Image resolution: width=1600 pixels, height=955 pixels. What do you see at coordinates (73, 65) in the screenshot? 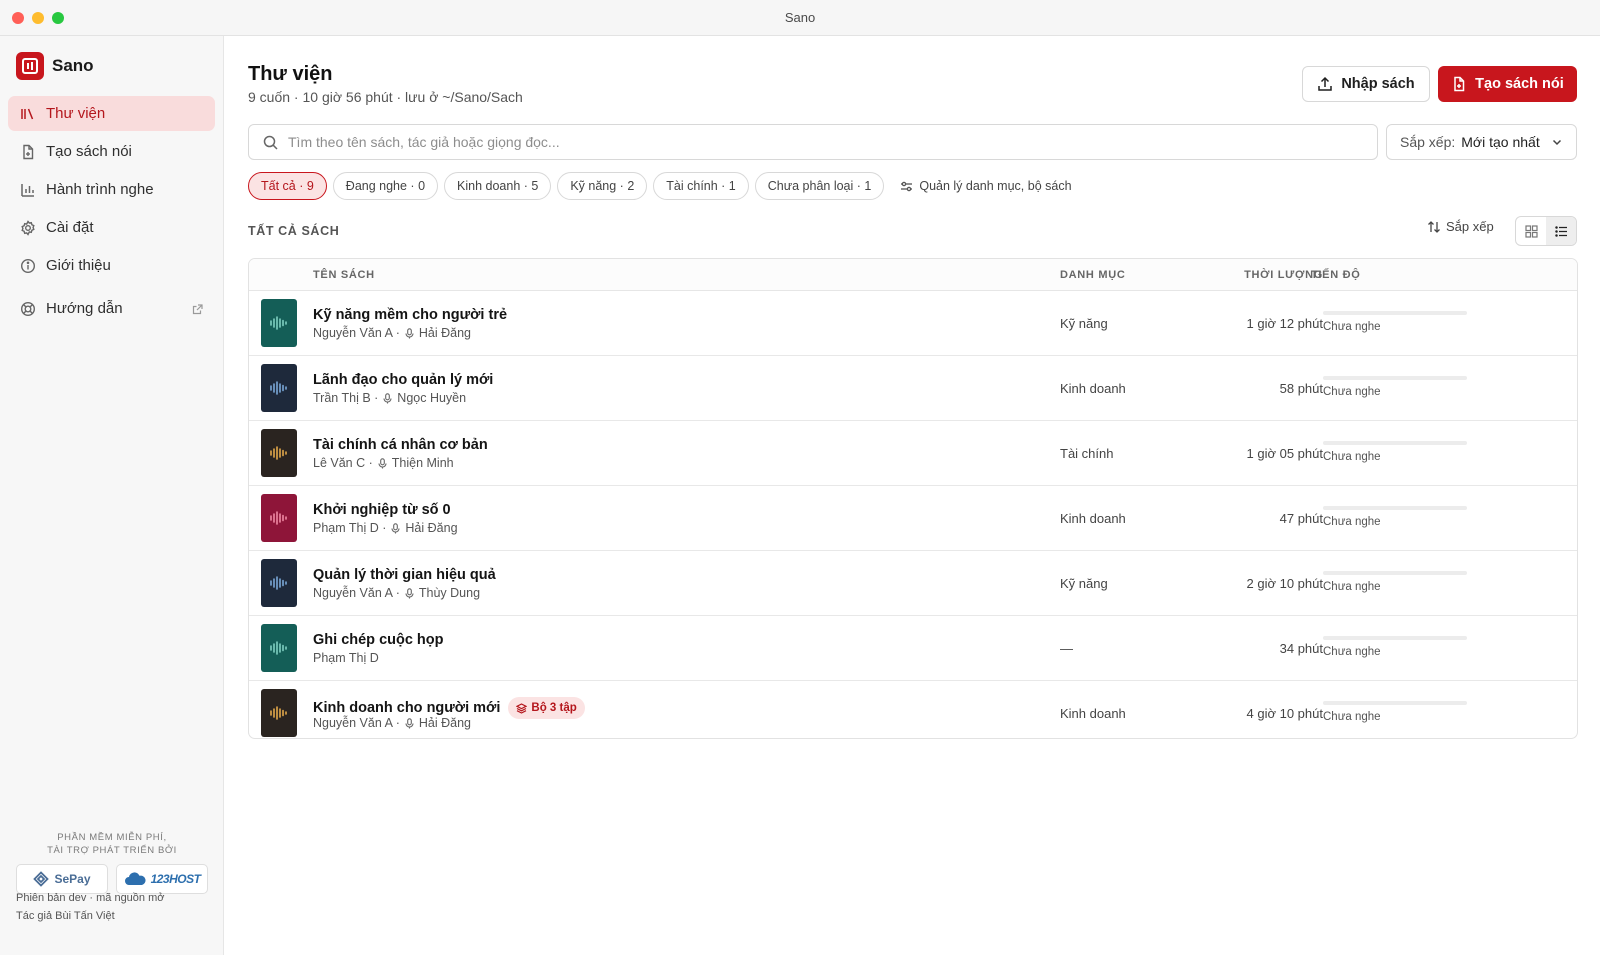
I see `brand-name: Sano` at bounding box center [73, 65].